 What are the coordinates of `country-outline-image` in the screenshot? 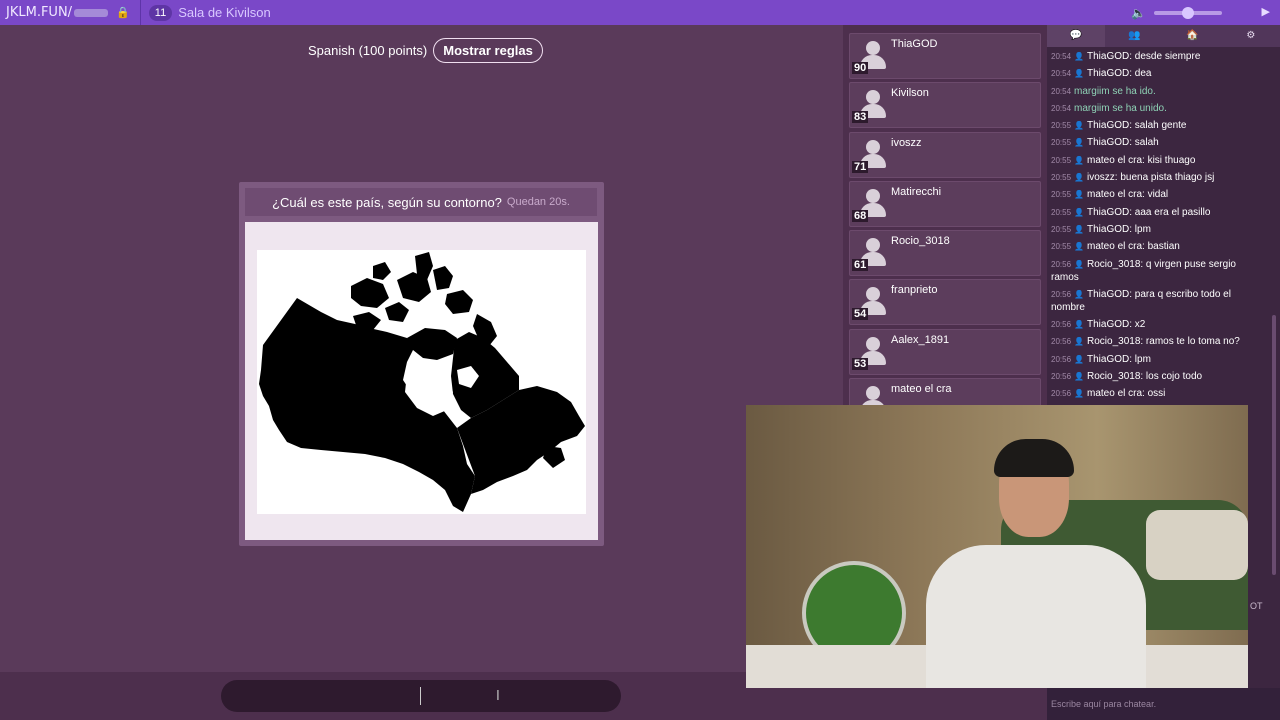 It's located at (421, 382).